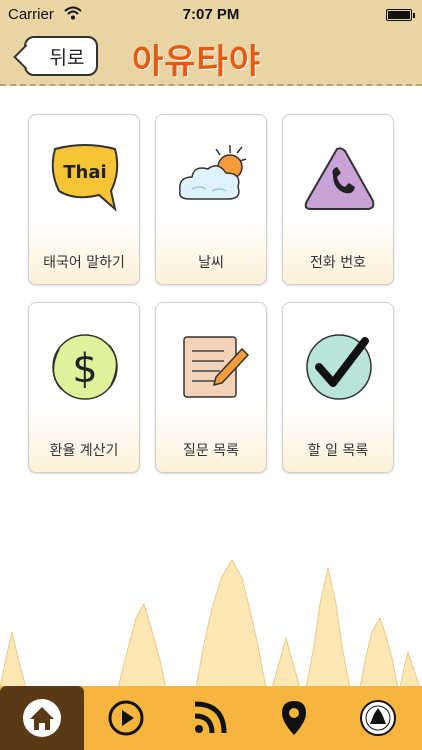  I want to click on menu-item-weather: 날씨, so click(211, 199).